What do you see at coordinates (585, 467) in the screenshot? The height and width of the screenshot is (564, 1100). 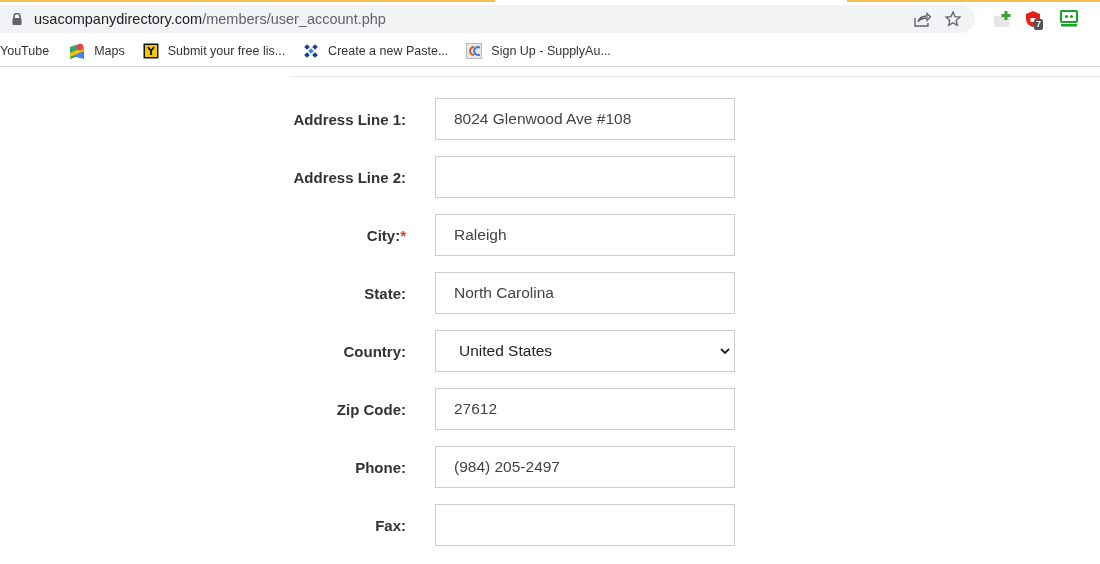 I see `input-field: (984) 205-2497` at bounding box center [585, 467].